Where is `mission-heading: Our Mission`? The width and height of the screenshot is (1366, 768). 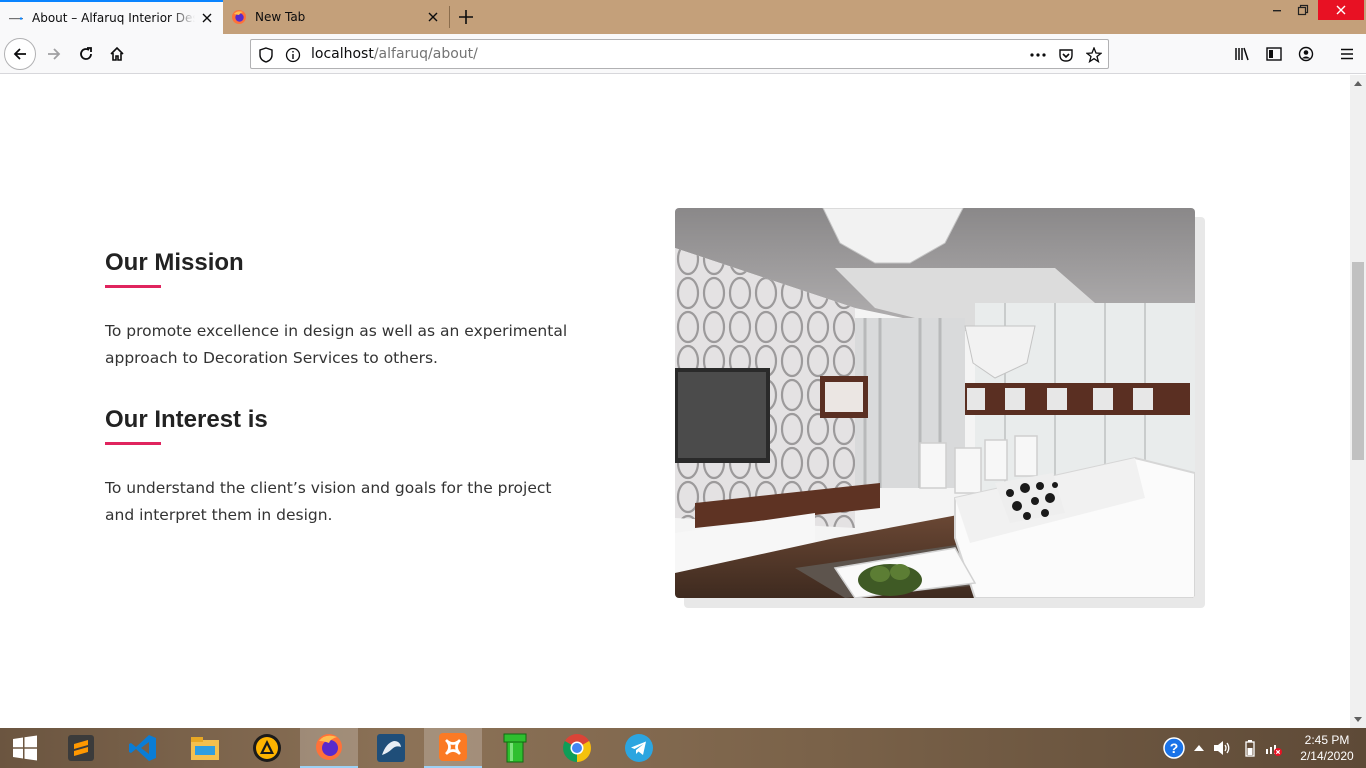
mission-heading: Our Mission is located at coordinates (174, 262).